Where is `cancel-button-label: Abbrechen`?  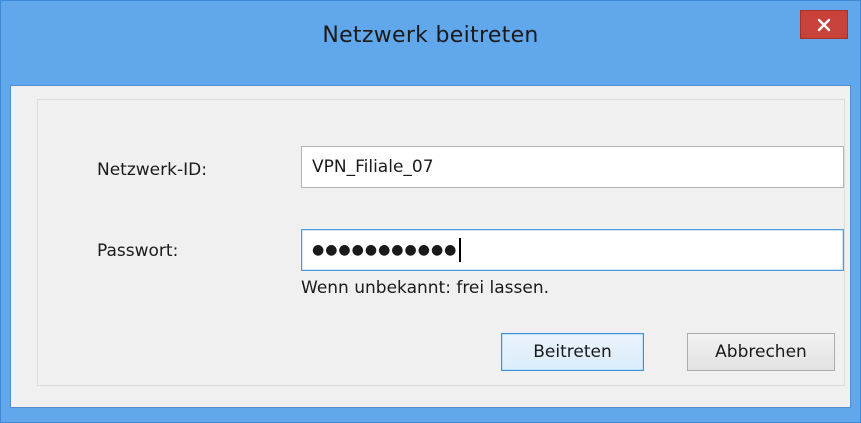 cancel-button-label: Abbrechen is located at coordinates (761, 352).